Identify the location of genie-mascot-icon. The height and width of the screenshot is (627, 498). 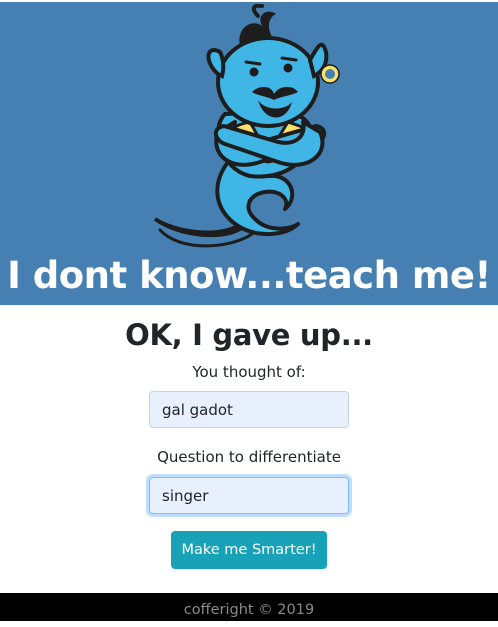
(246, 126).